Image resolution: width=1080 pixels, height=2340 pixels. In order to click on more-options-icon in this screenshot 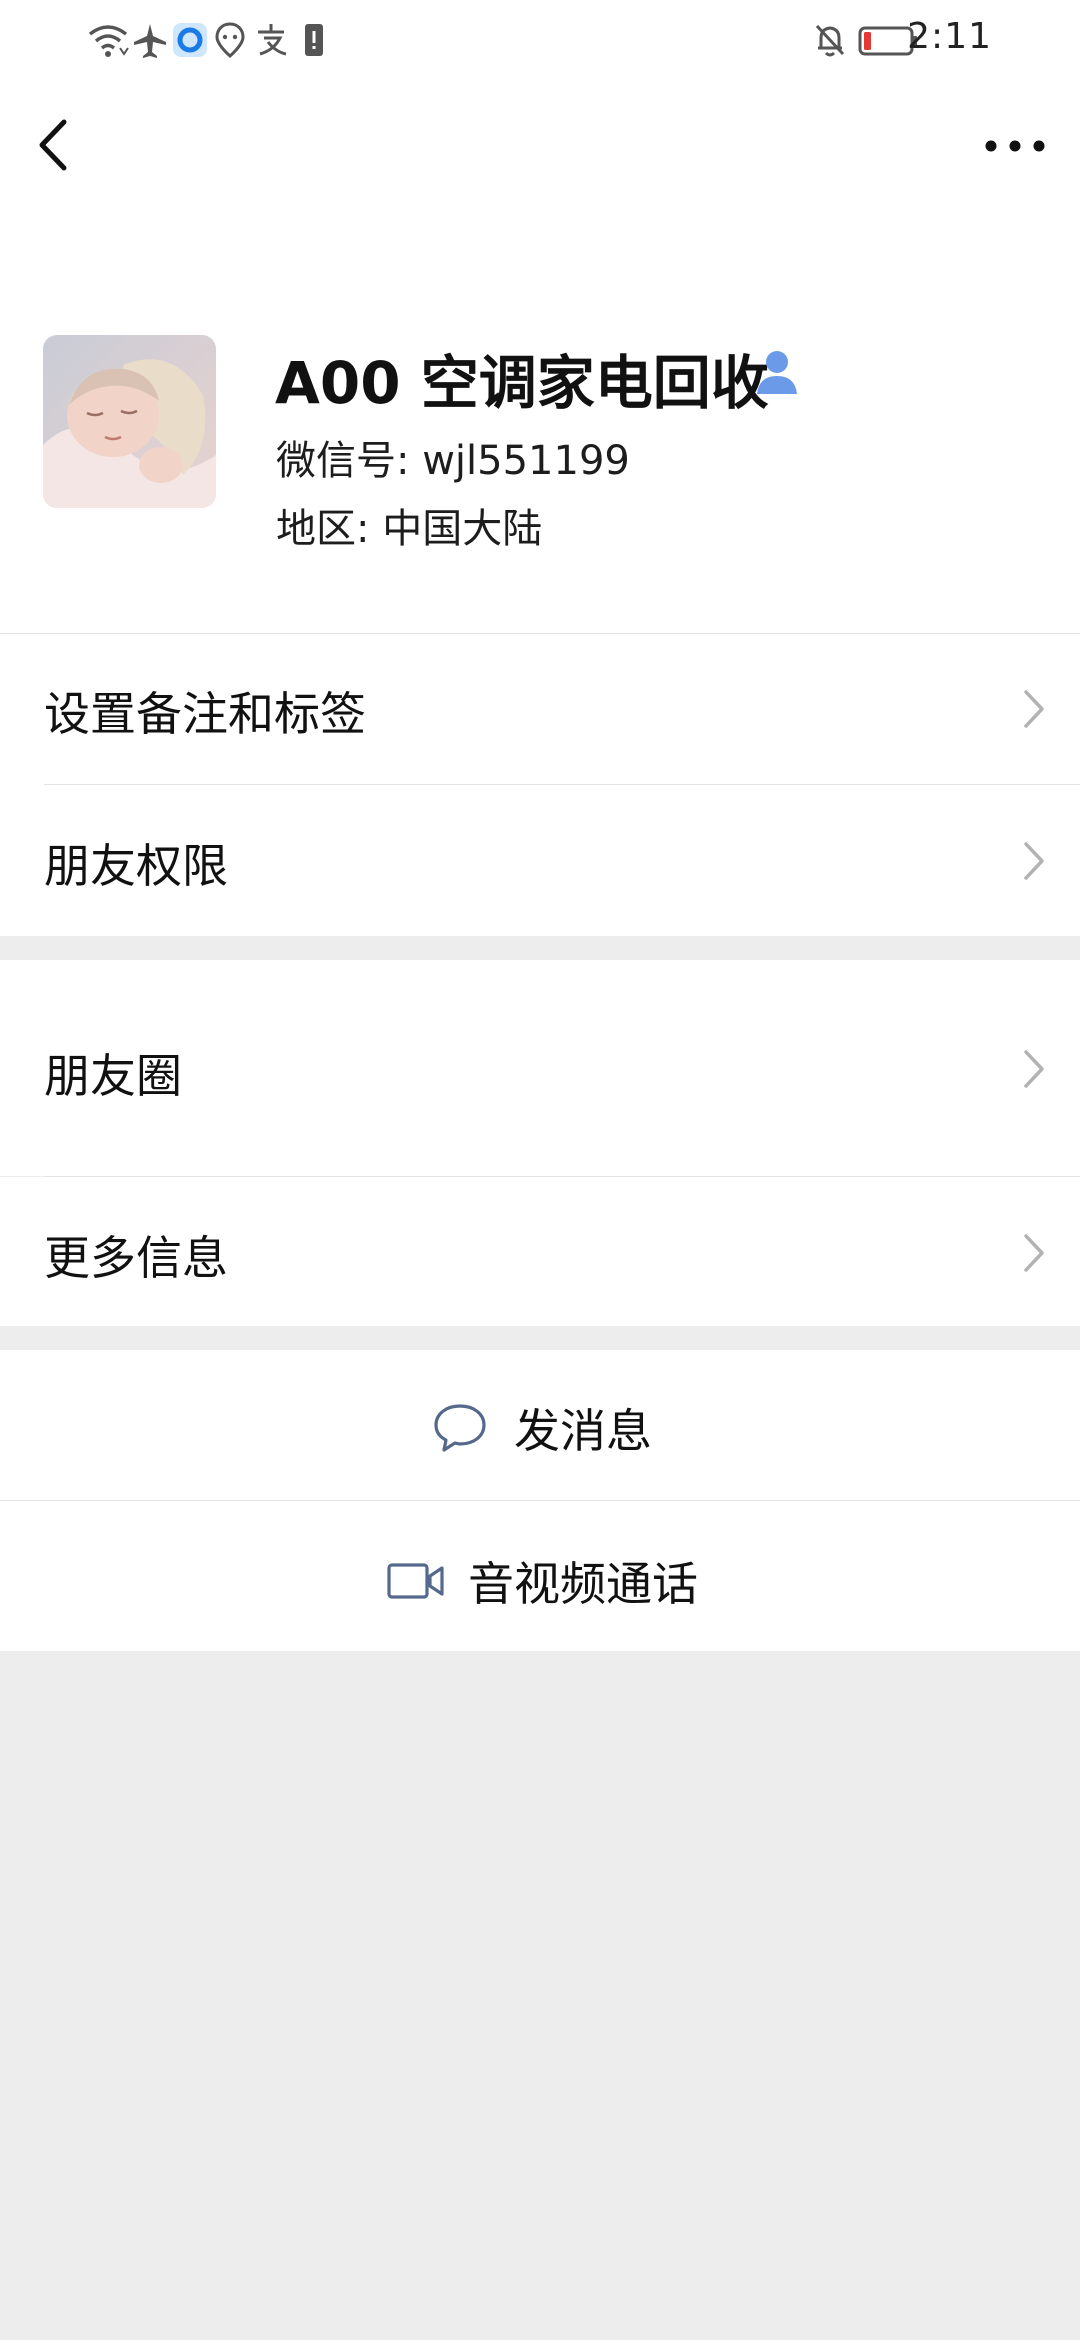, I will do `click(1015, 146)`.